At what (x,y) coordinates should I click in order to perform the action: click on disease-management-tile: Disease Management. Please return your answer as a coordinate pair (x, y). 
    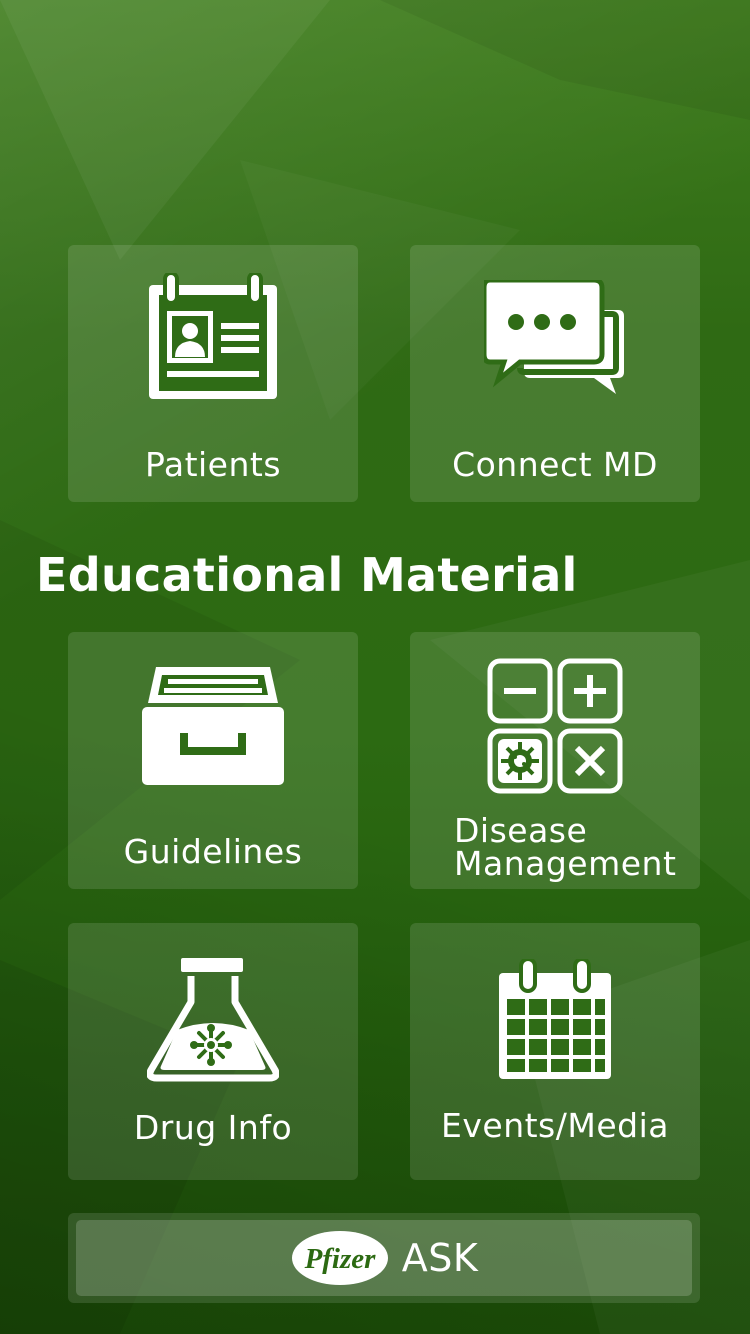
    Looking at the image, I should click on (555, 760).